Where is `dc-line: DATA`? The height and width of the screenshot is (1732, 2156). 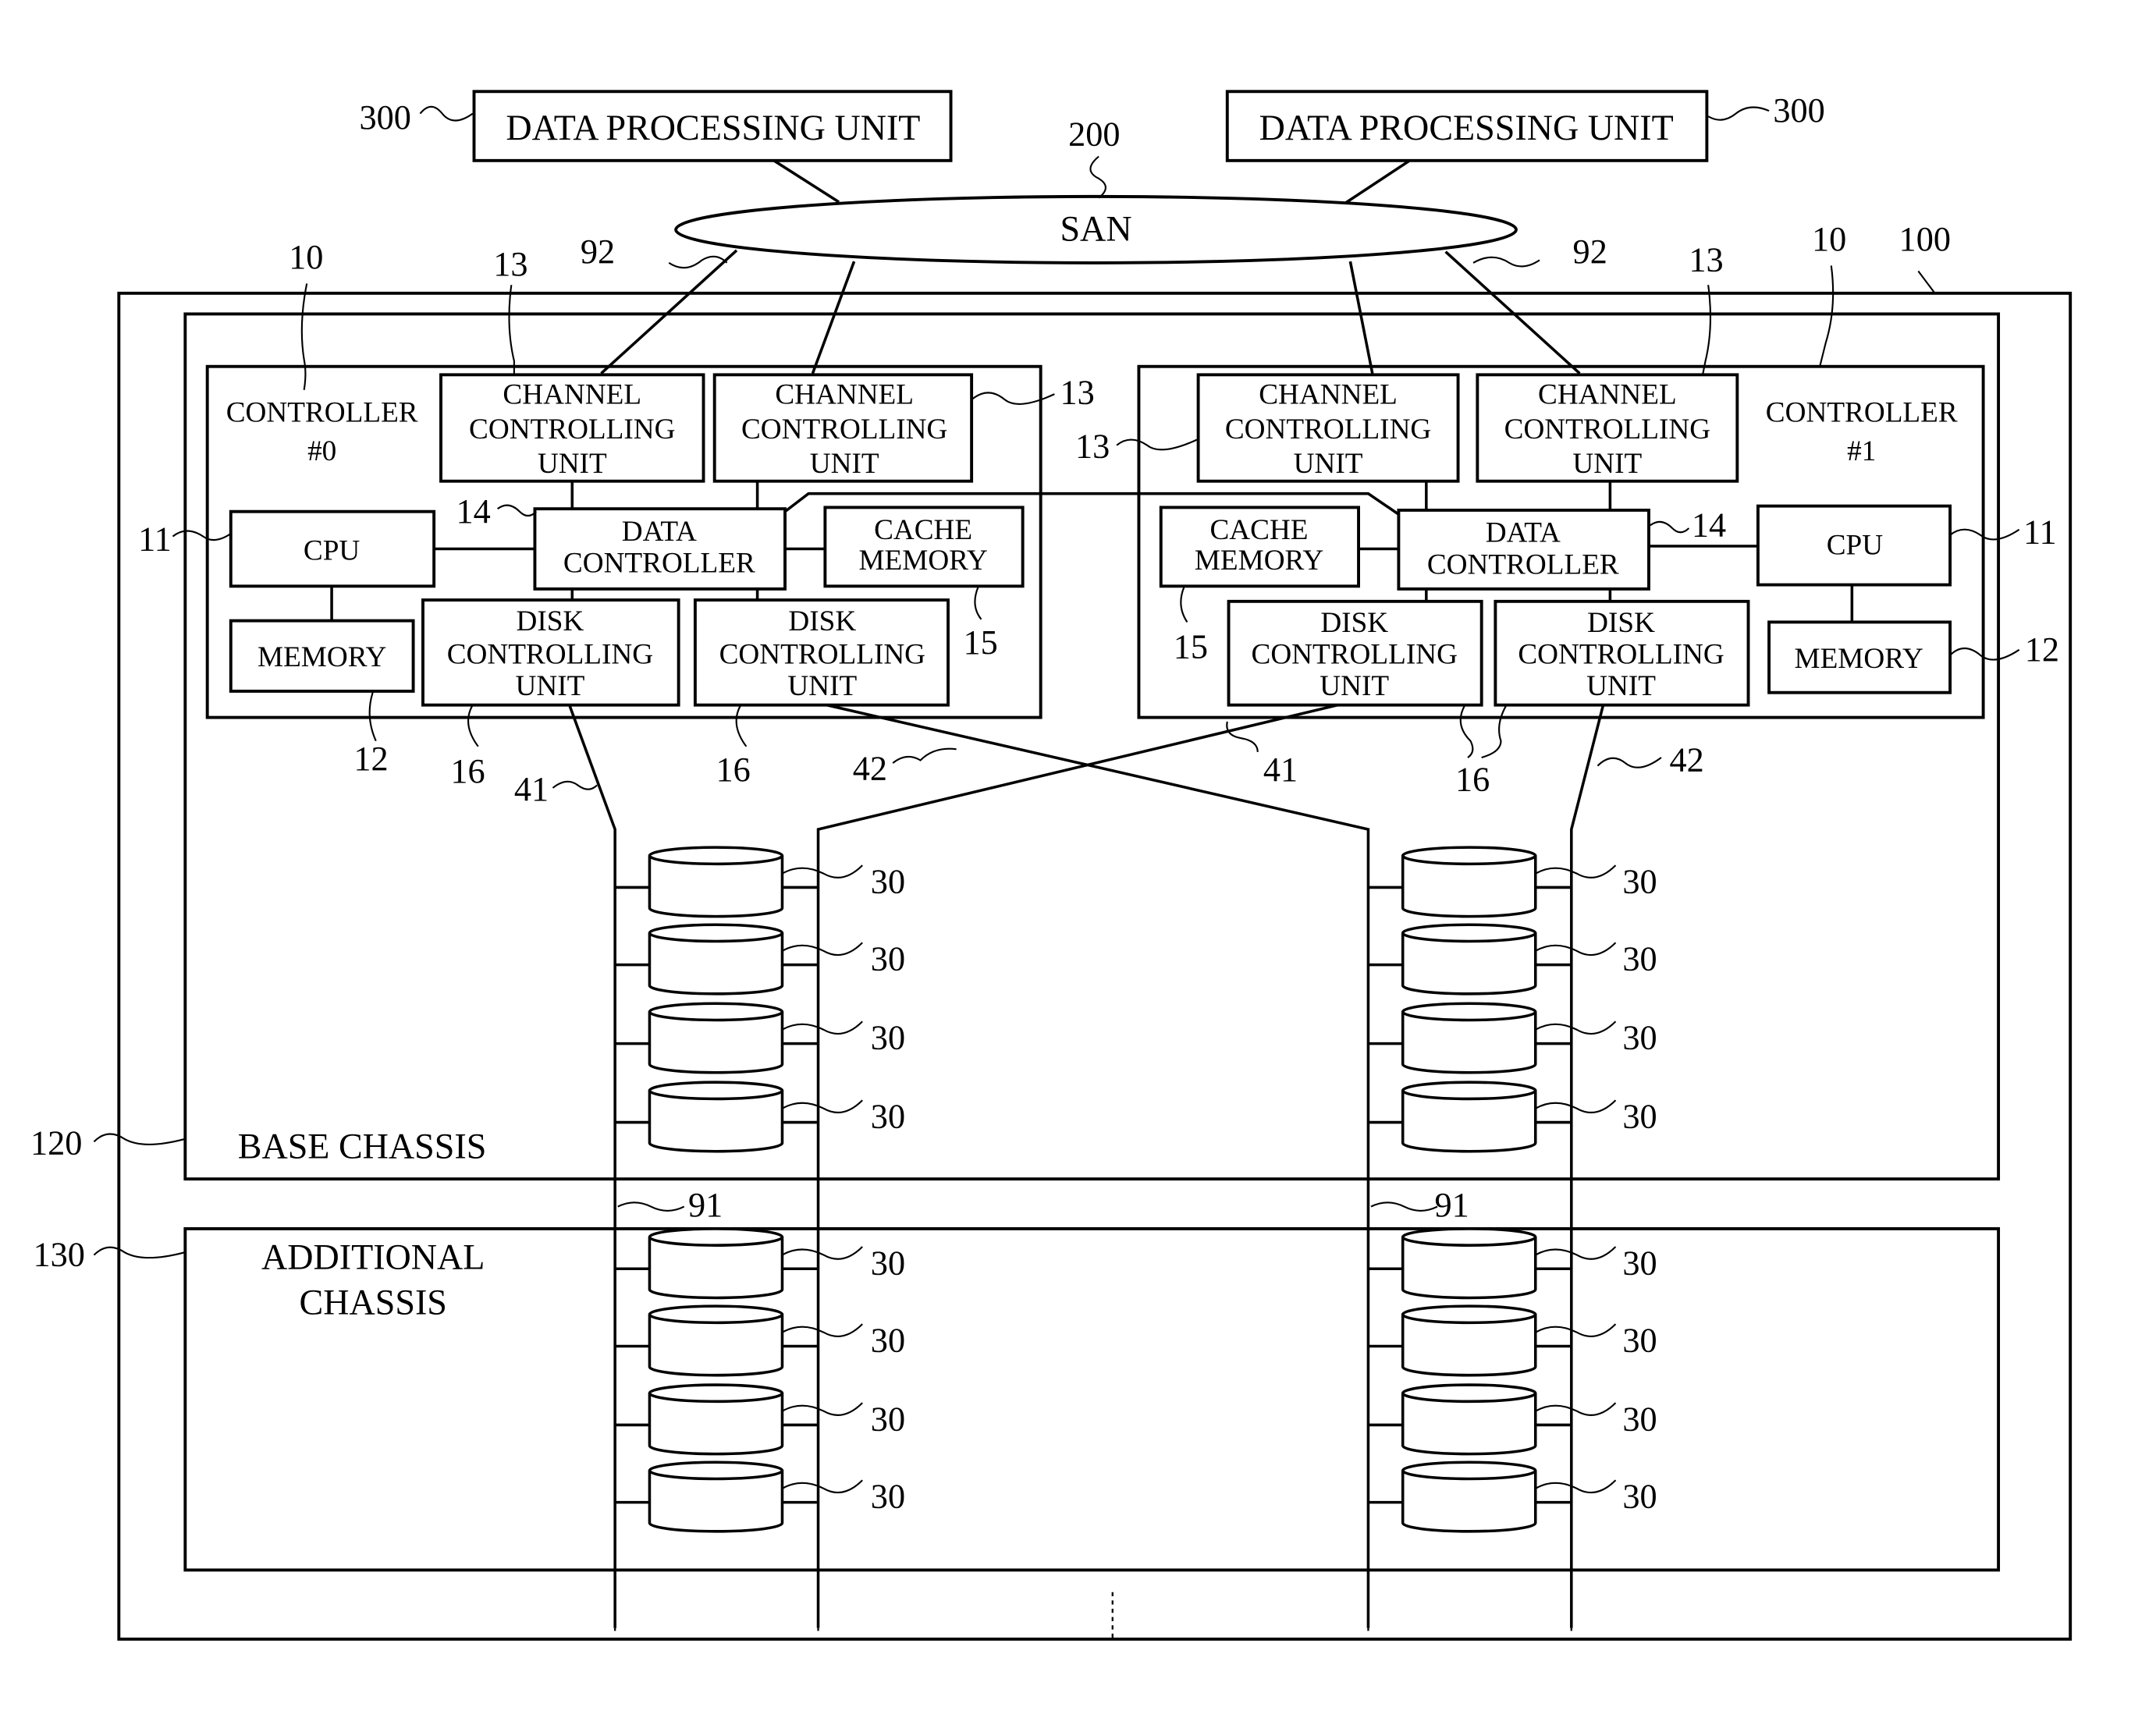
dc-line: DATA is located at coordinates (659, 532).